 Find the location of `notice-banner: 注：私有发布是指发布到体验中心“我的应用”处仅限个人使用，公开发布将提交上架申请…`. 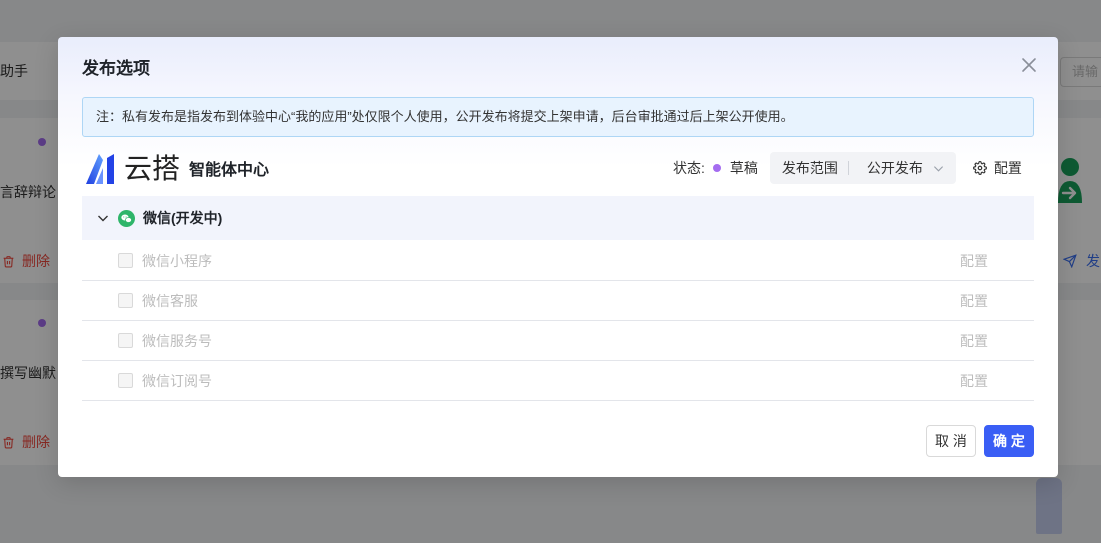

notice-banner: 注：私有发布是指发布到体验中心“我的应用”处仅限个人使用，公开发布将提交上架申请… is located at coordinates (558, 117).